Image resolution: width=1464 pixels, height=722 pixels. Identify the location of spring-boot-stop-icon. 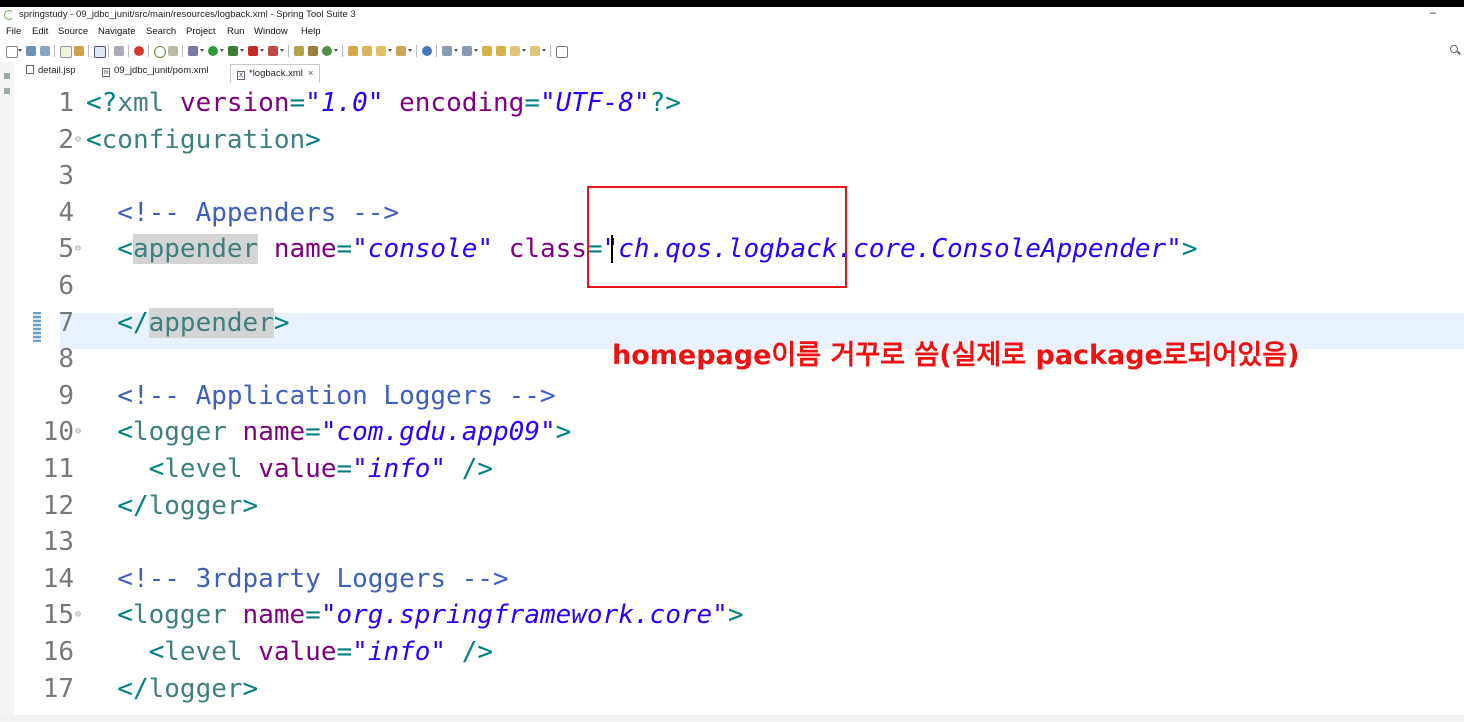
(139, 51).